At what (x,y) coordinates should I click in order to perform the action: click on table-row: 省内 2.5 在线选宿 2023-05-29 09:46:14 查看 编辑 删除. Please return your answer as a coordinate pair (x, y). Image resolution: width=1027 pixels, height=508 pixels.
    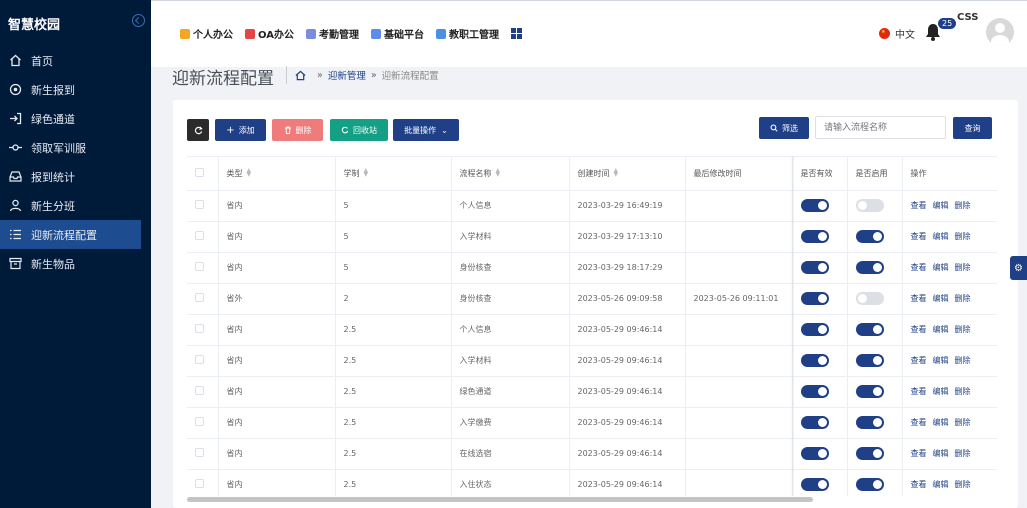
    Looking at the image, I should click on (592, 454).